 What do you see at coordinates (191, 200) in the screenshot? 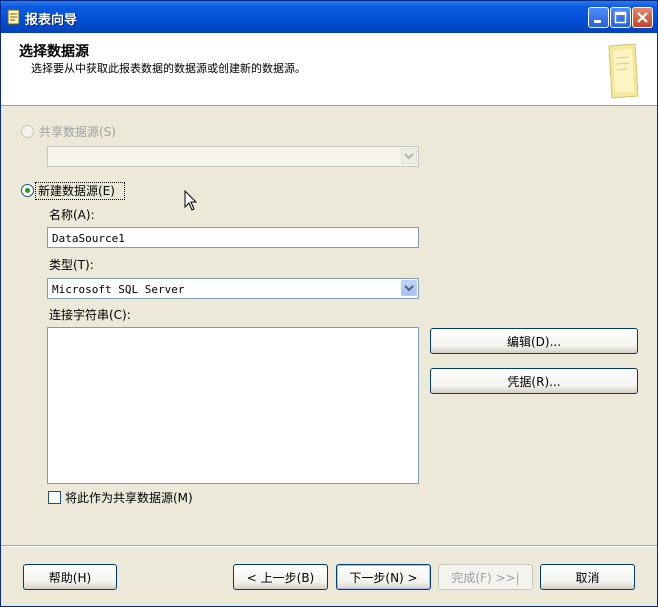
I see `mouse-cursor-icon` at bounding box center [191, 200].